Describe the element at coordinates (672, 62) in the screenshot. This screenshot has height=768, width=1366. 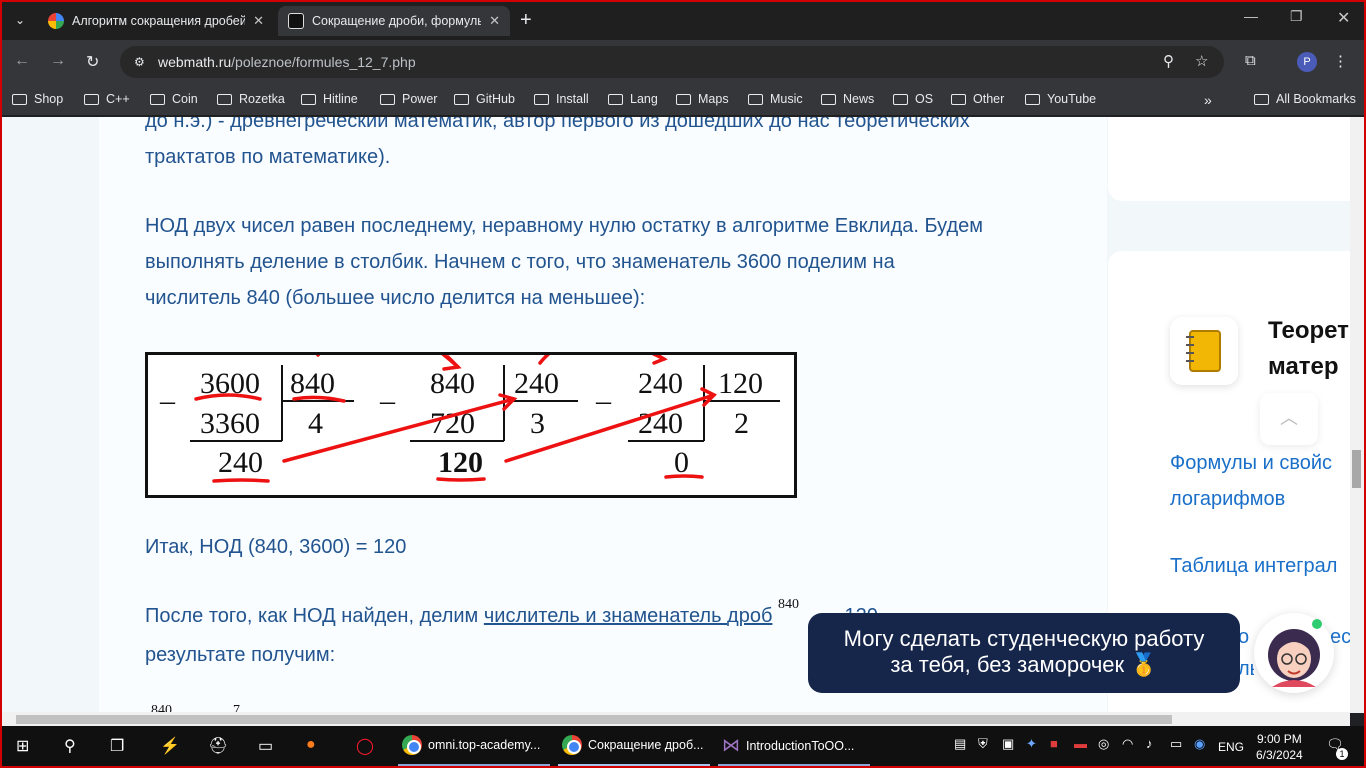
I see `address-bar: ⚙ webmath.ru/poleznoe/formules_12_7.php` at that location.